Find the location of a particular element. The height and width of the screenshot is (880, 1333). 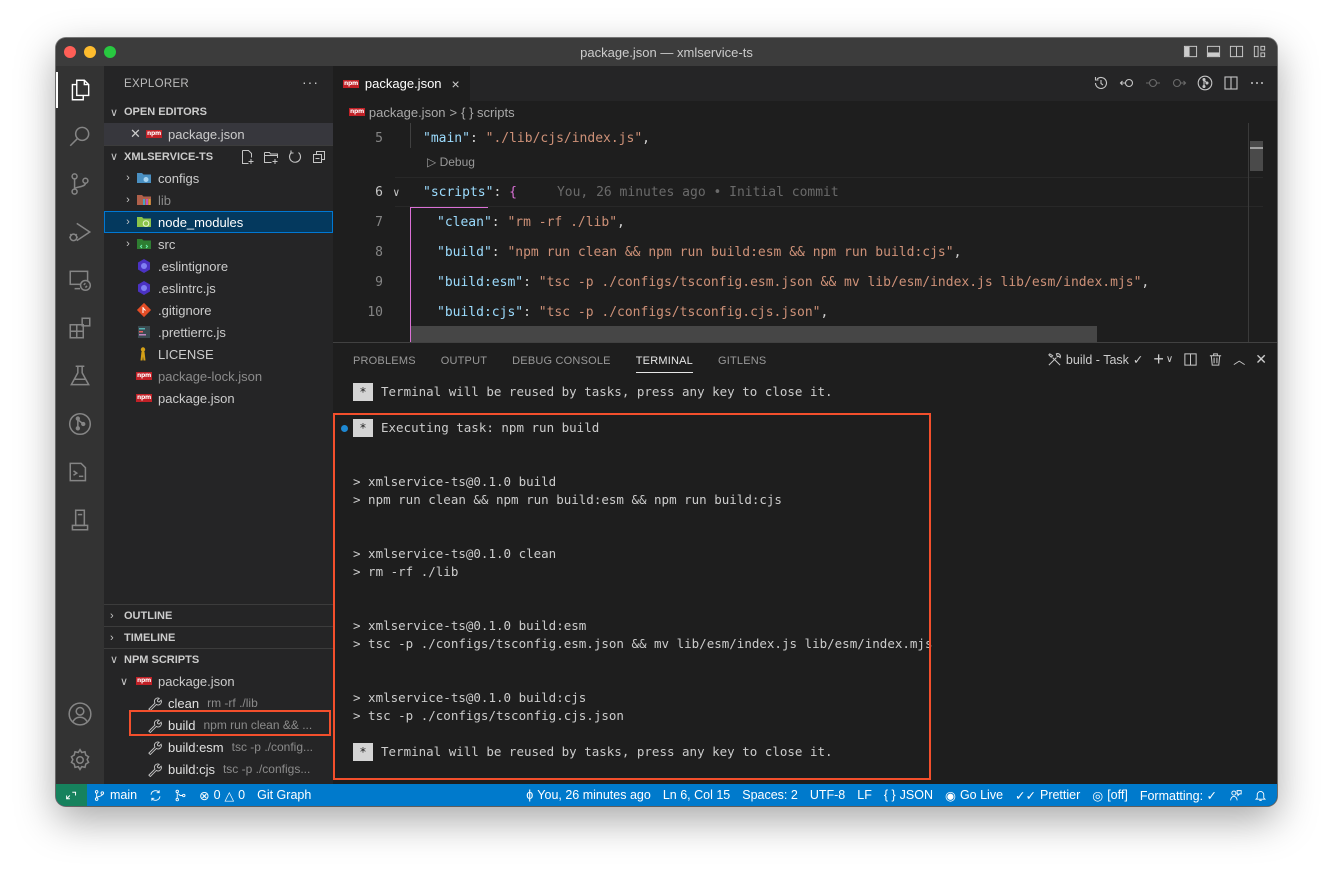

extensions-icon is located at coordinates (80, 328).